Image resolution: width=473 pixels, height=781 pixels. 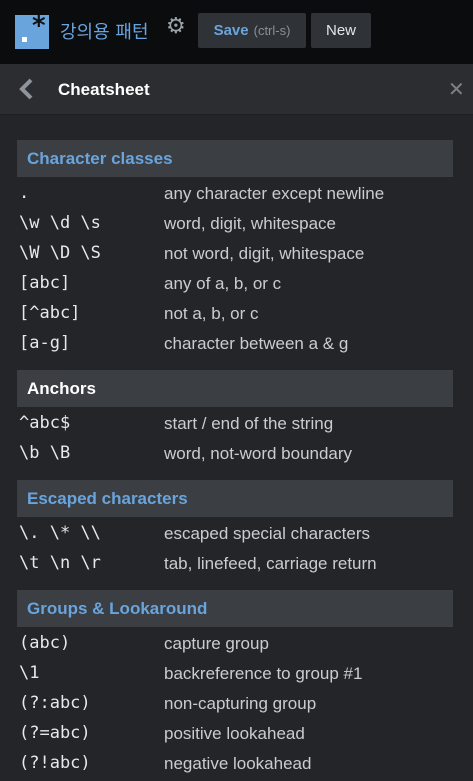 What do you see at coordinates (240, 703) in the screenshot?
I see `token-description: non-capturing group` at bounding box center [240, 703].